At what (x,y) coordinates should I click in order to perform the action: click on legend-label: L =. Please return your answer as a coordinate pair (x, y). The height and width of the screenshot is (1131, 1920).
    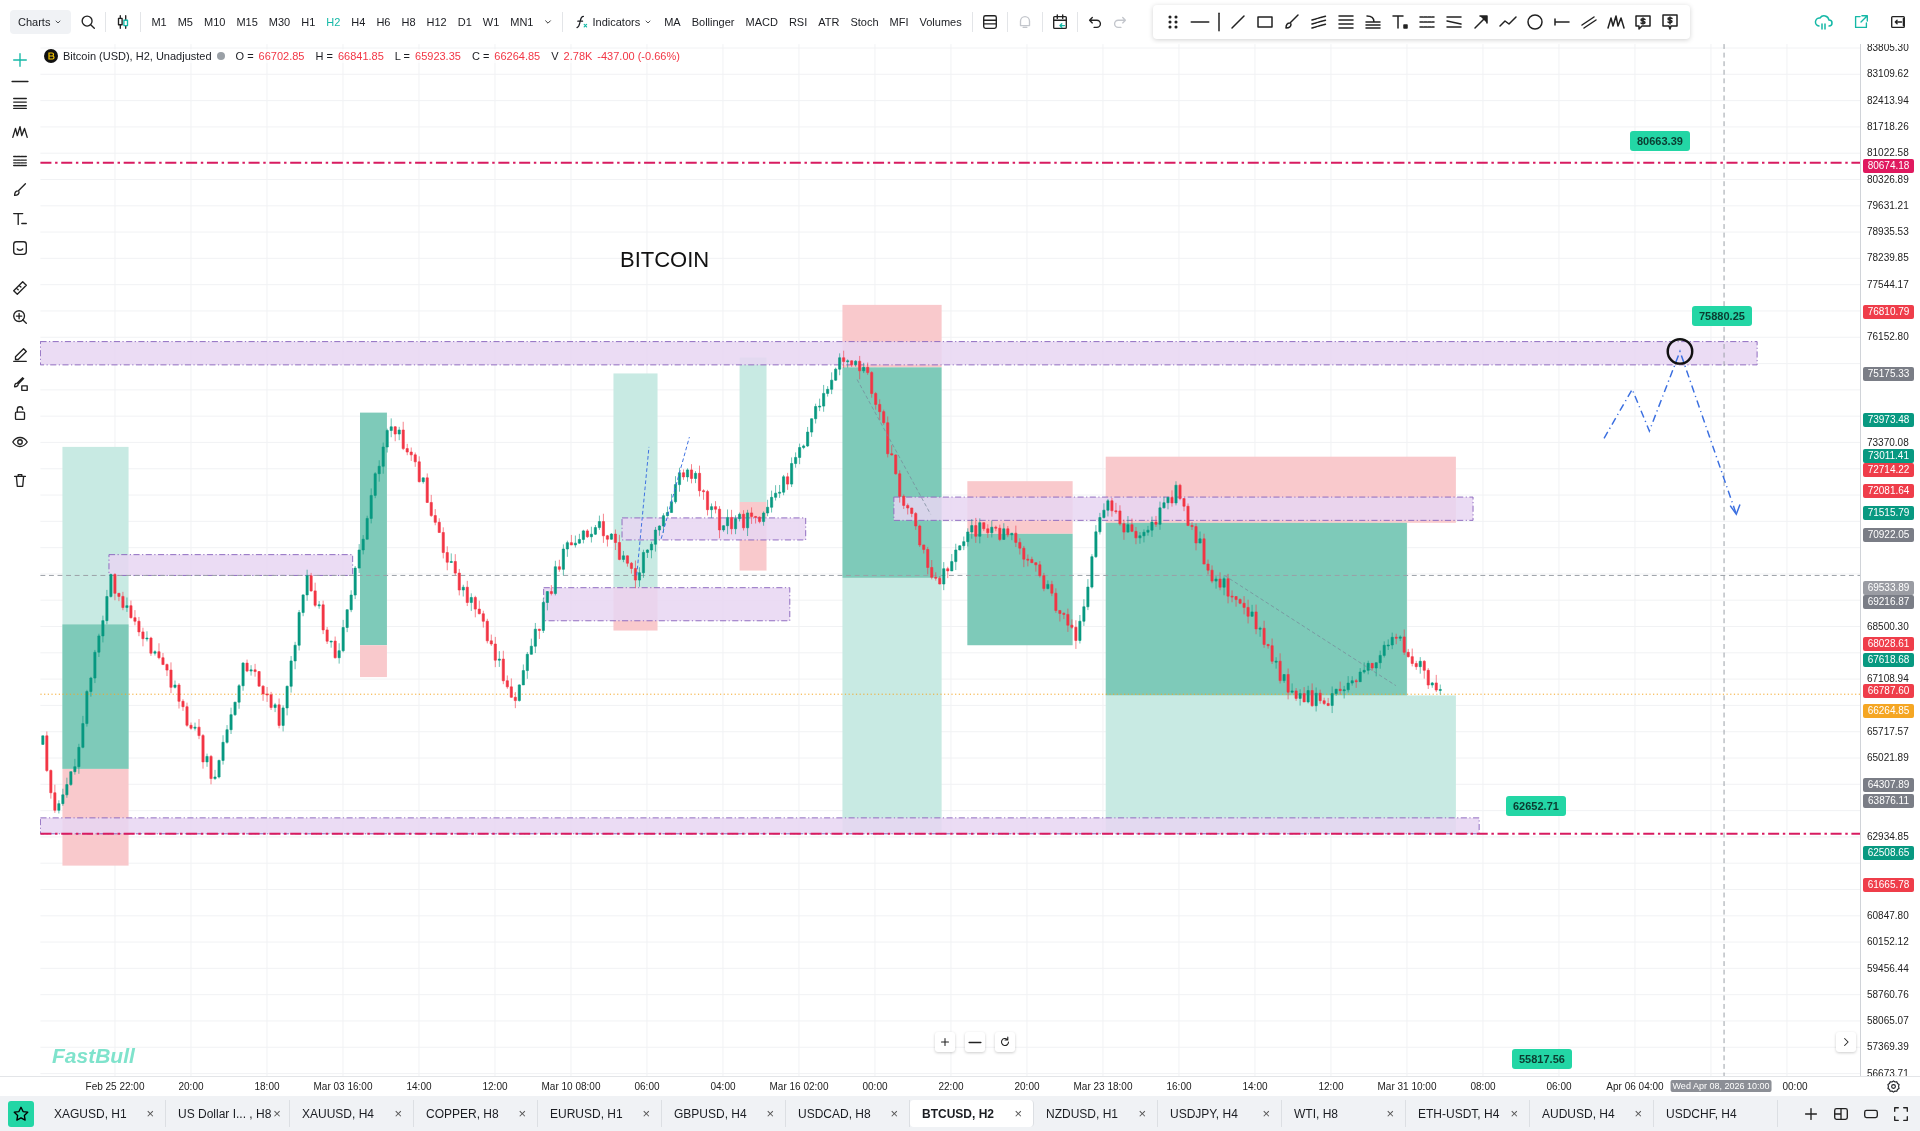
    Looking at the image, I should click on (402, 56).